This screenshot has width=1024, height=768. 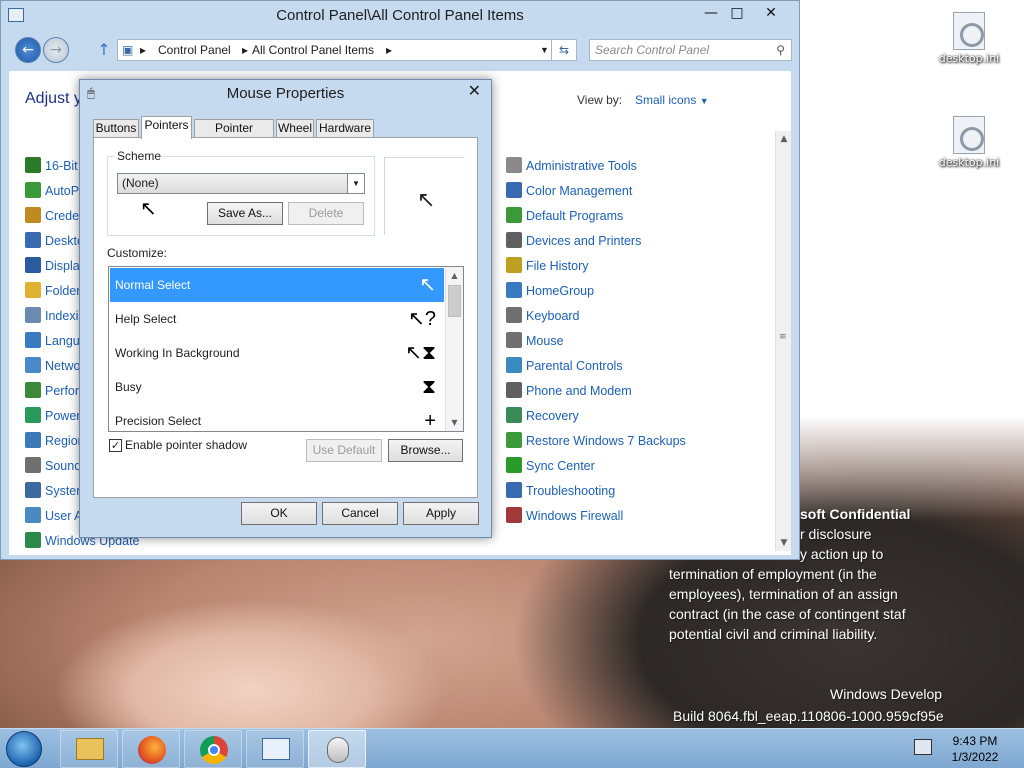 What do you see at coordinates (344, 450) in the screenshot?
I see `use-default-button: Use Default` at bounding box center [344, 450].